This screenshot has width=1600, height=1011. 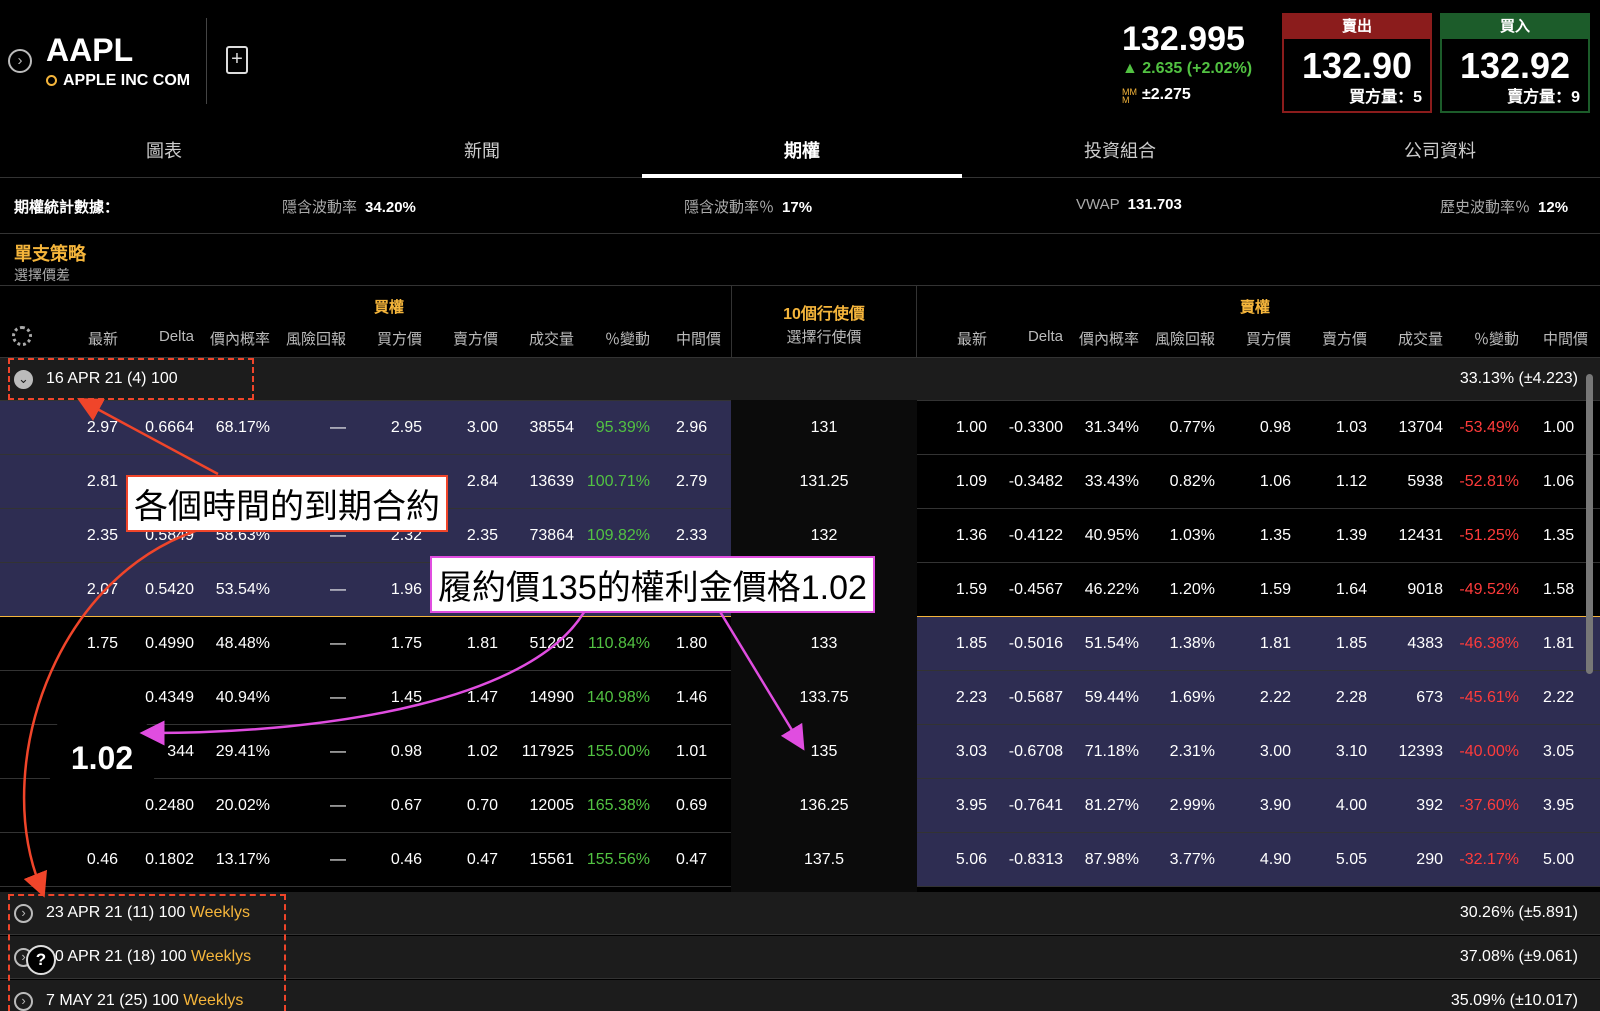 I want to click on strike-price: 133.75, so click(x=824, y=698).